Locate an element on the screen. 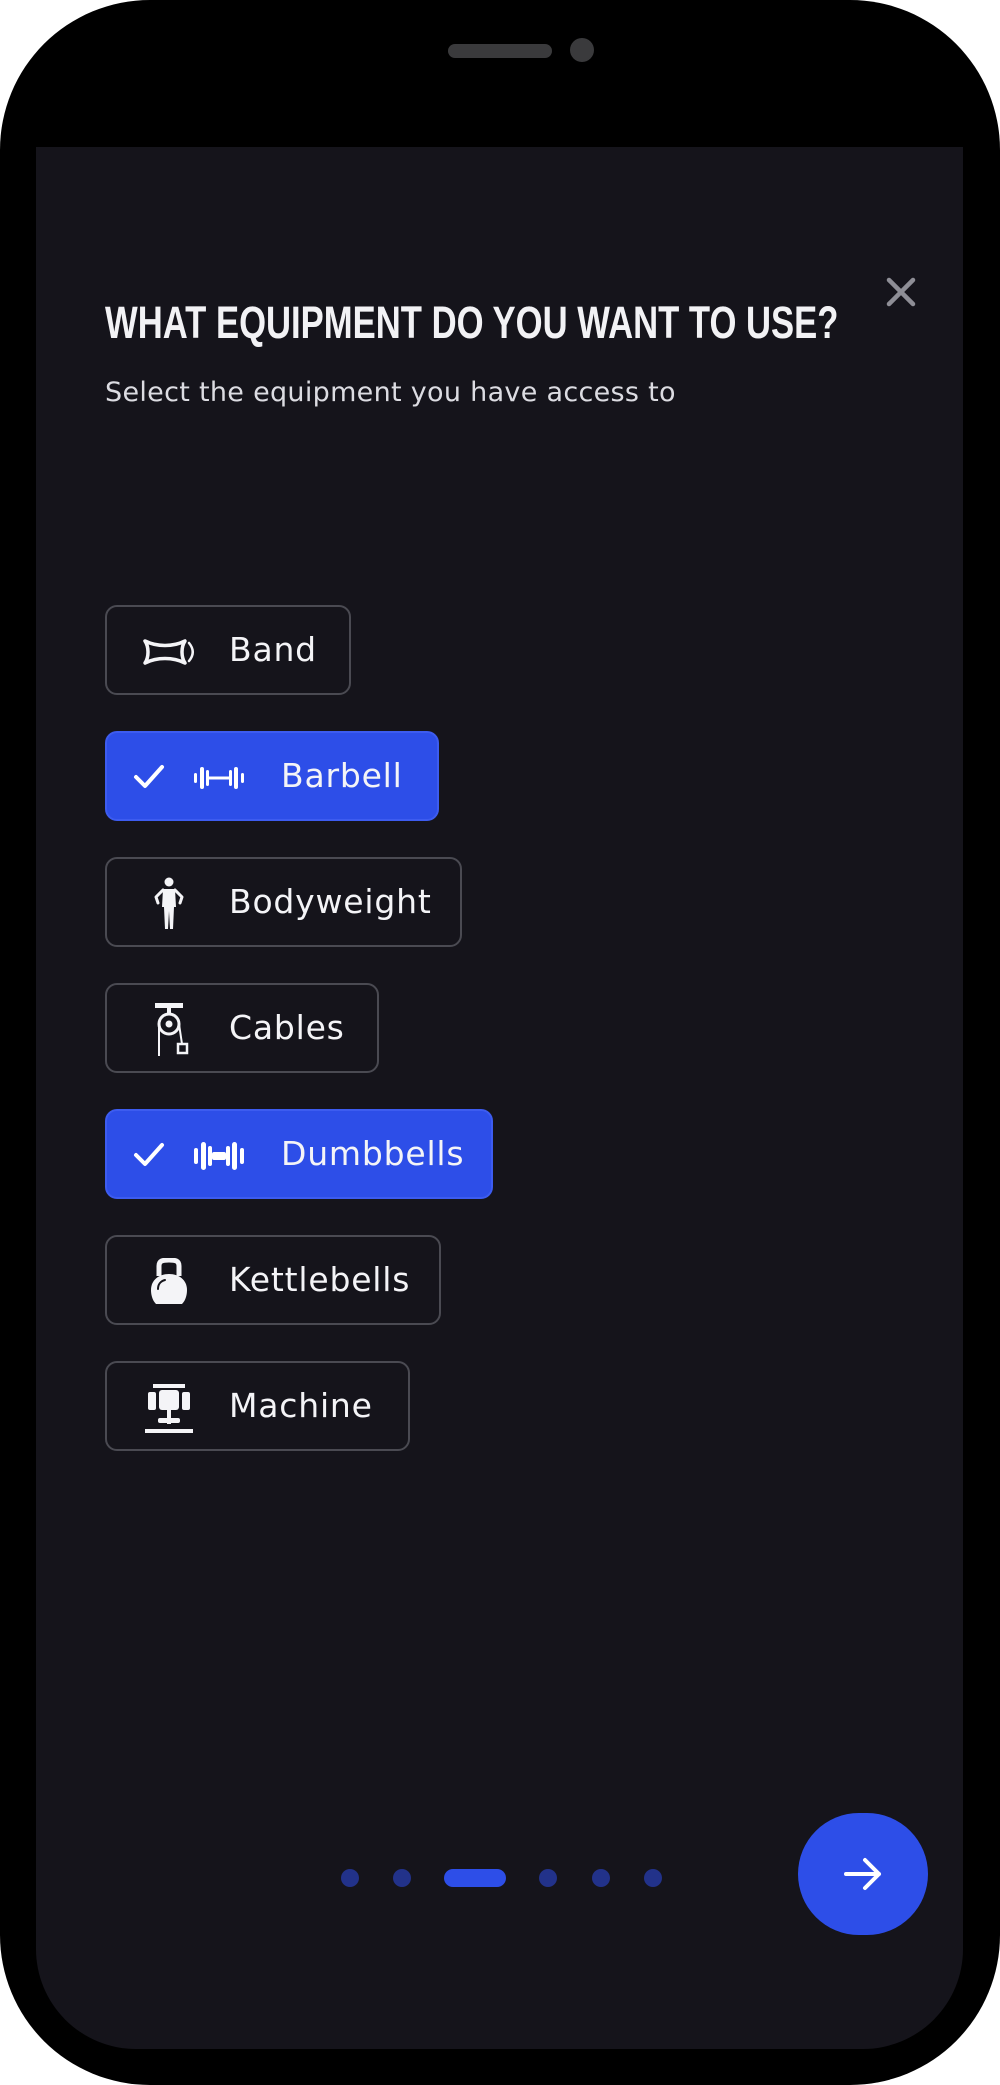  phone-speaker is located at coordinates (500, 51).